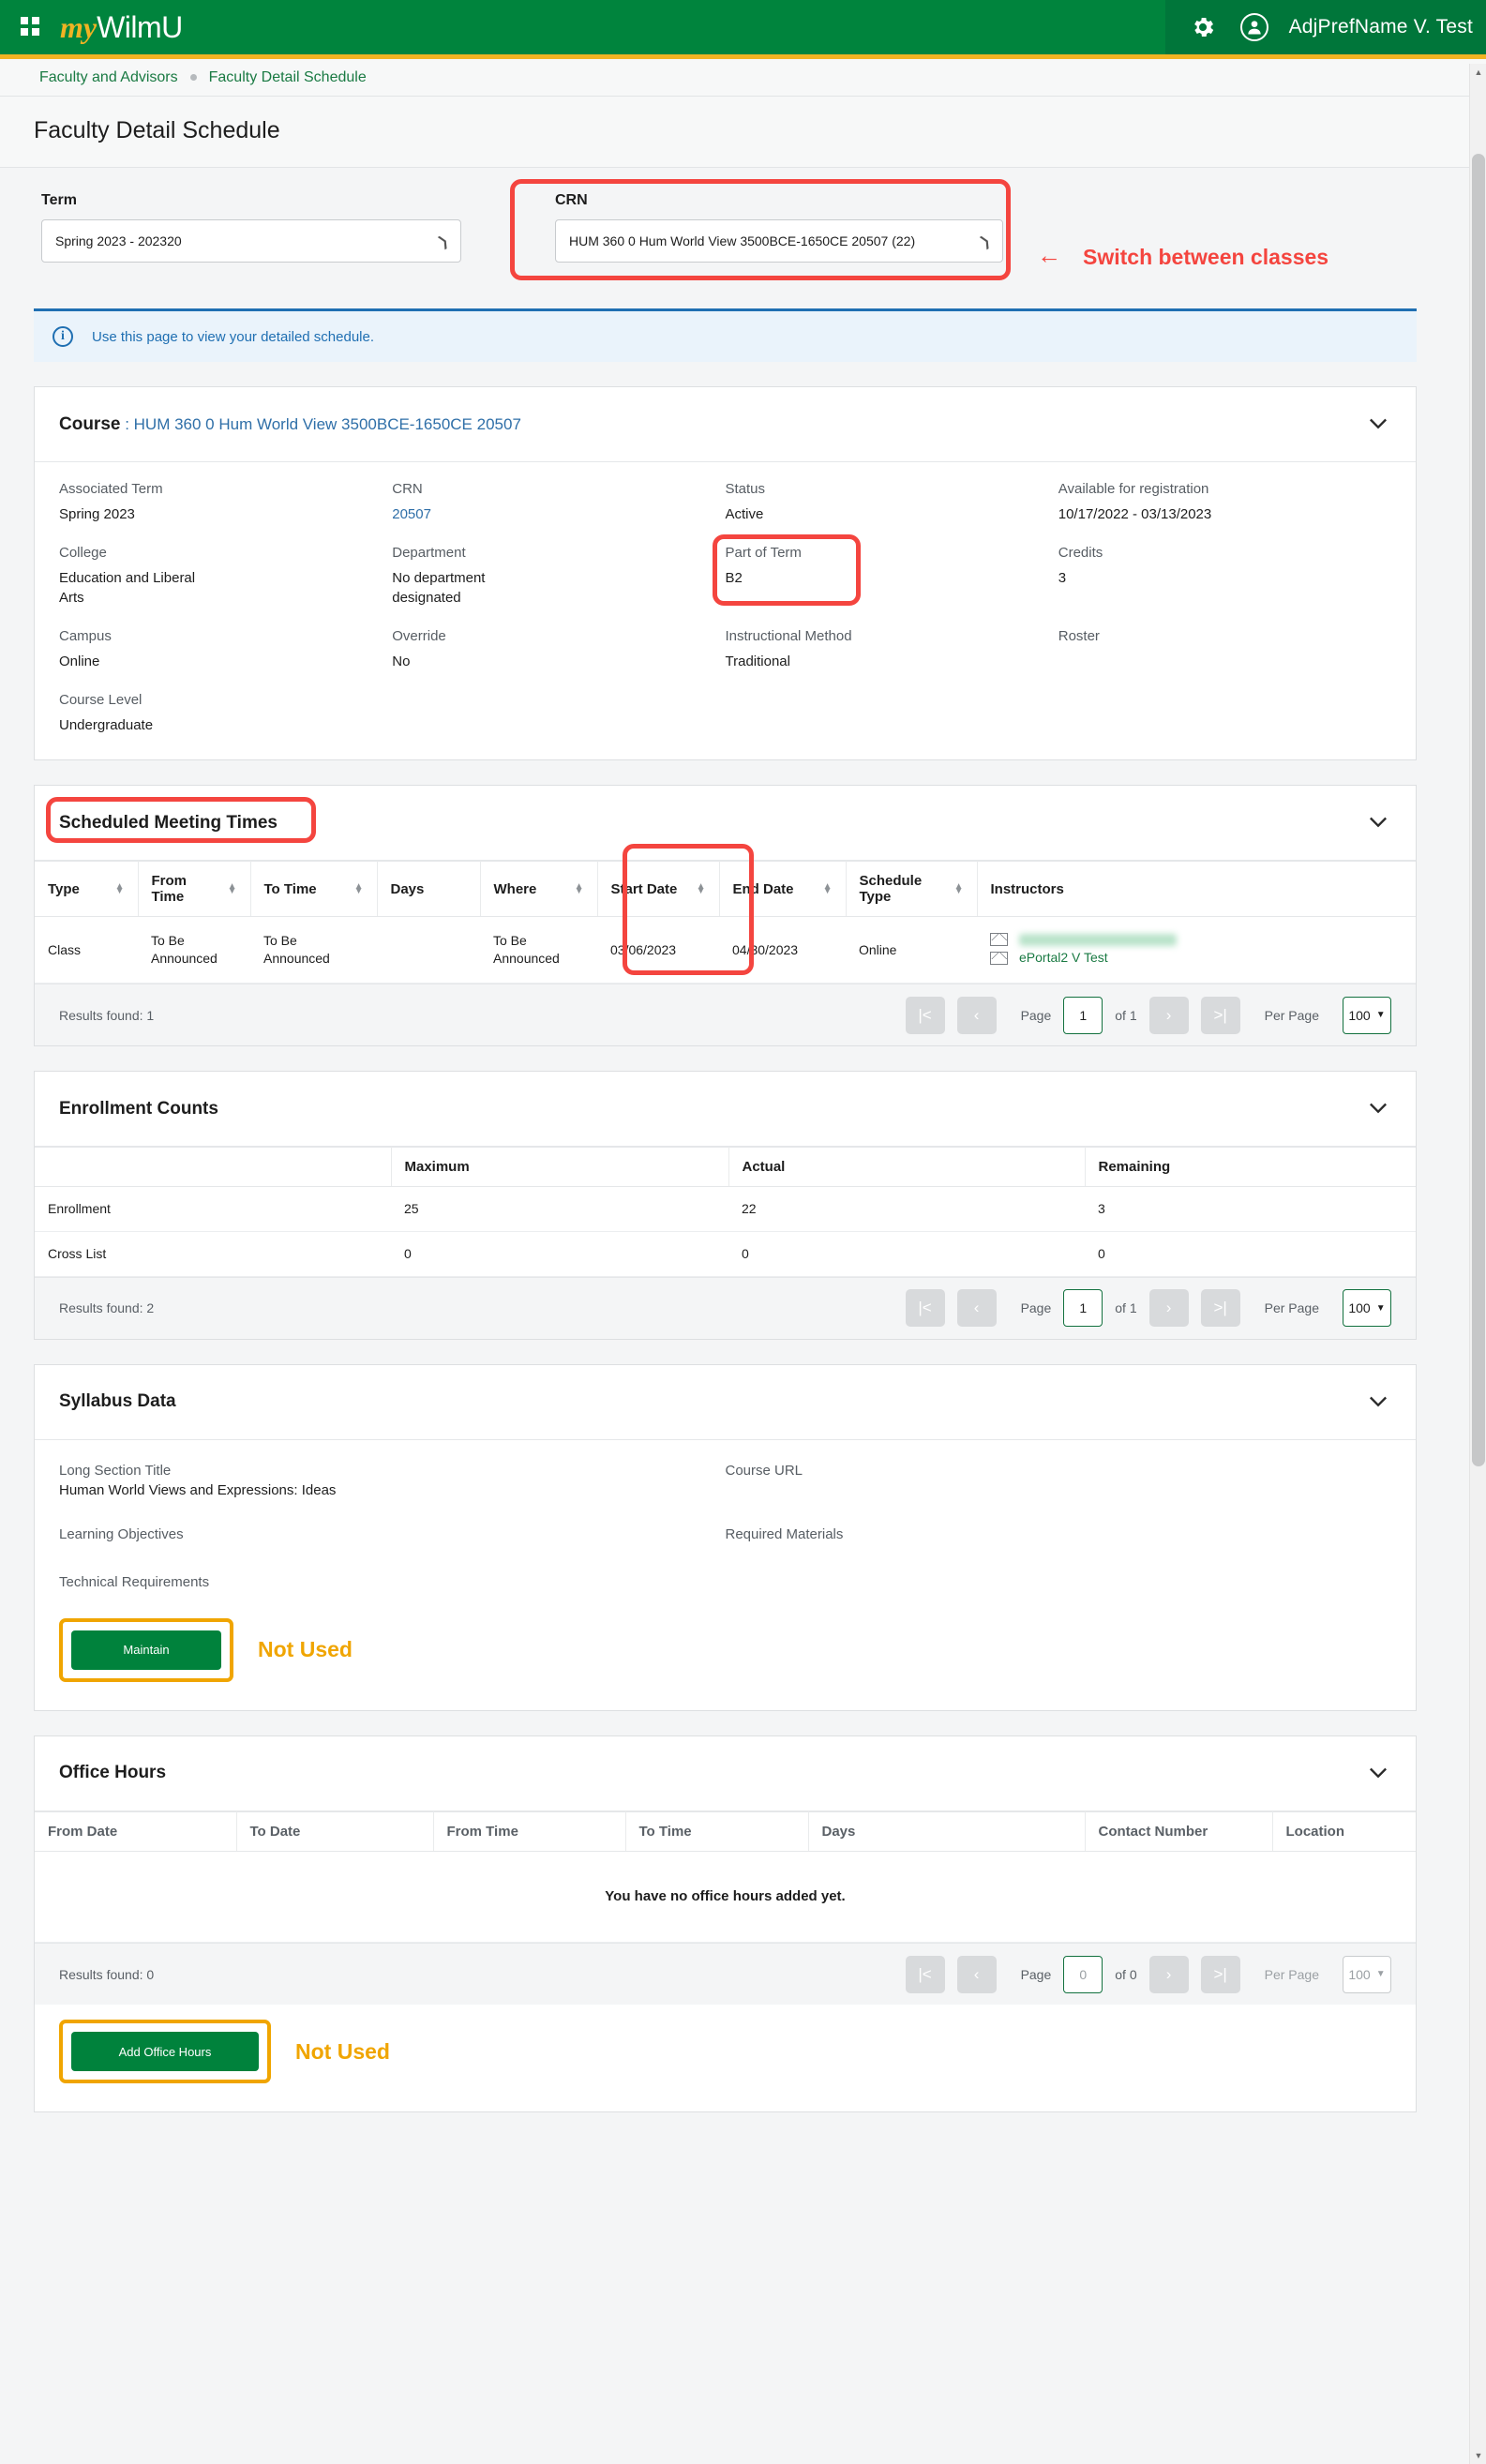 This screenshot has height=2464, width=1486. Describe the element at coordinates (314, 950) in the screenshot. I see `cell-to-time: To Be Announced` at that location.